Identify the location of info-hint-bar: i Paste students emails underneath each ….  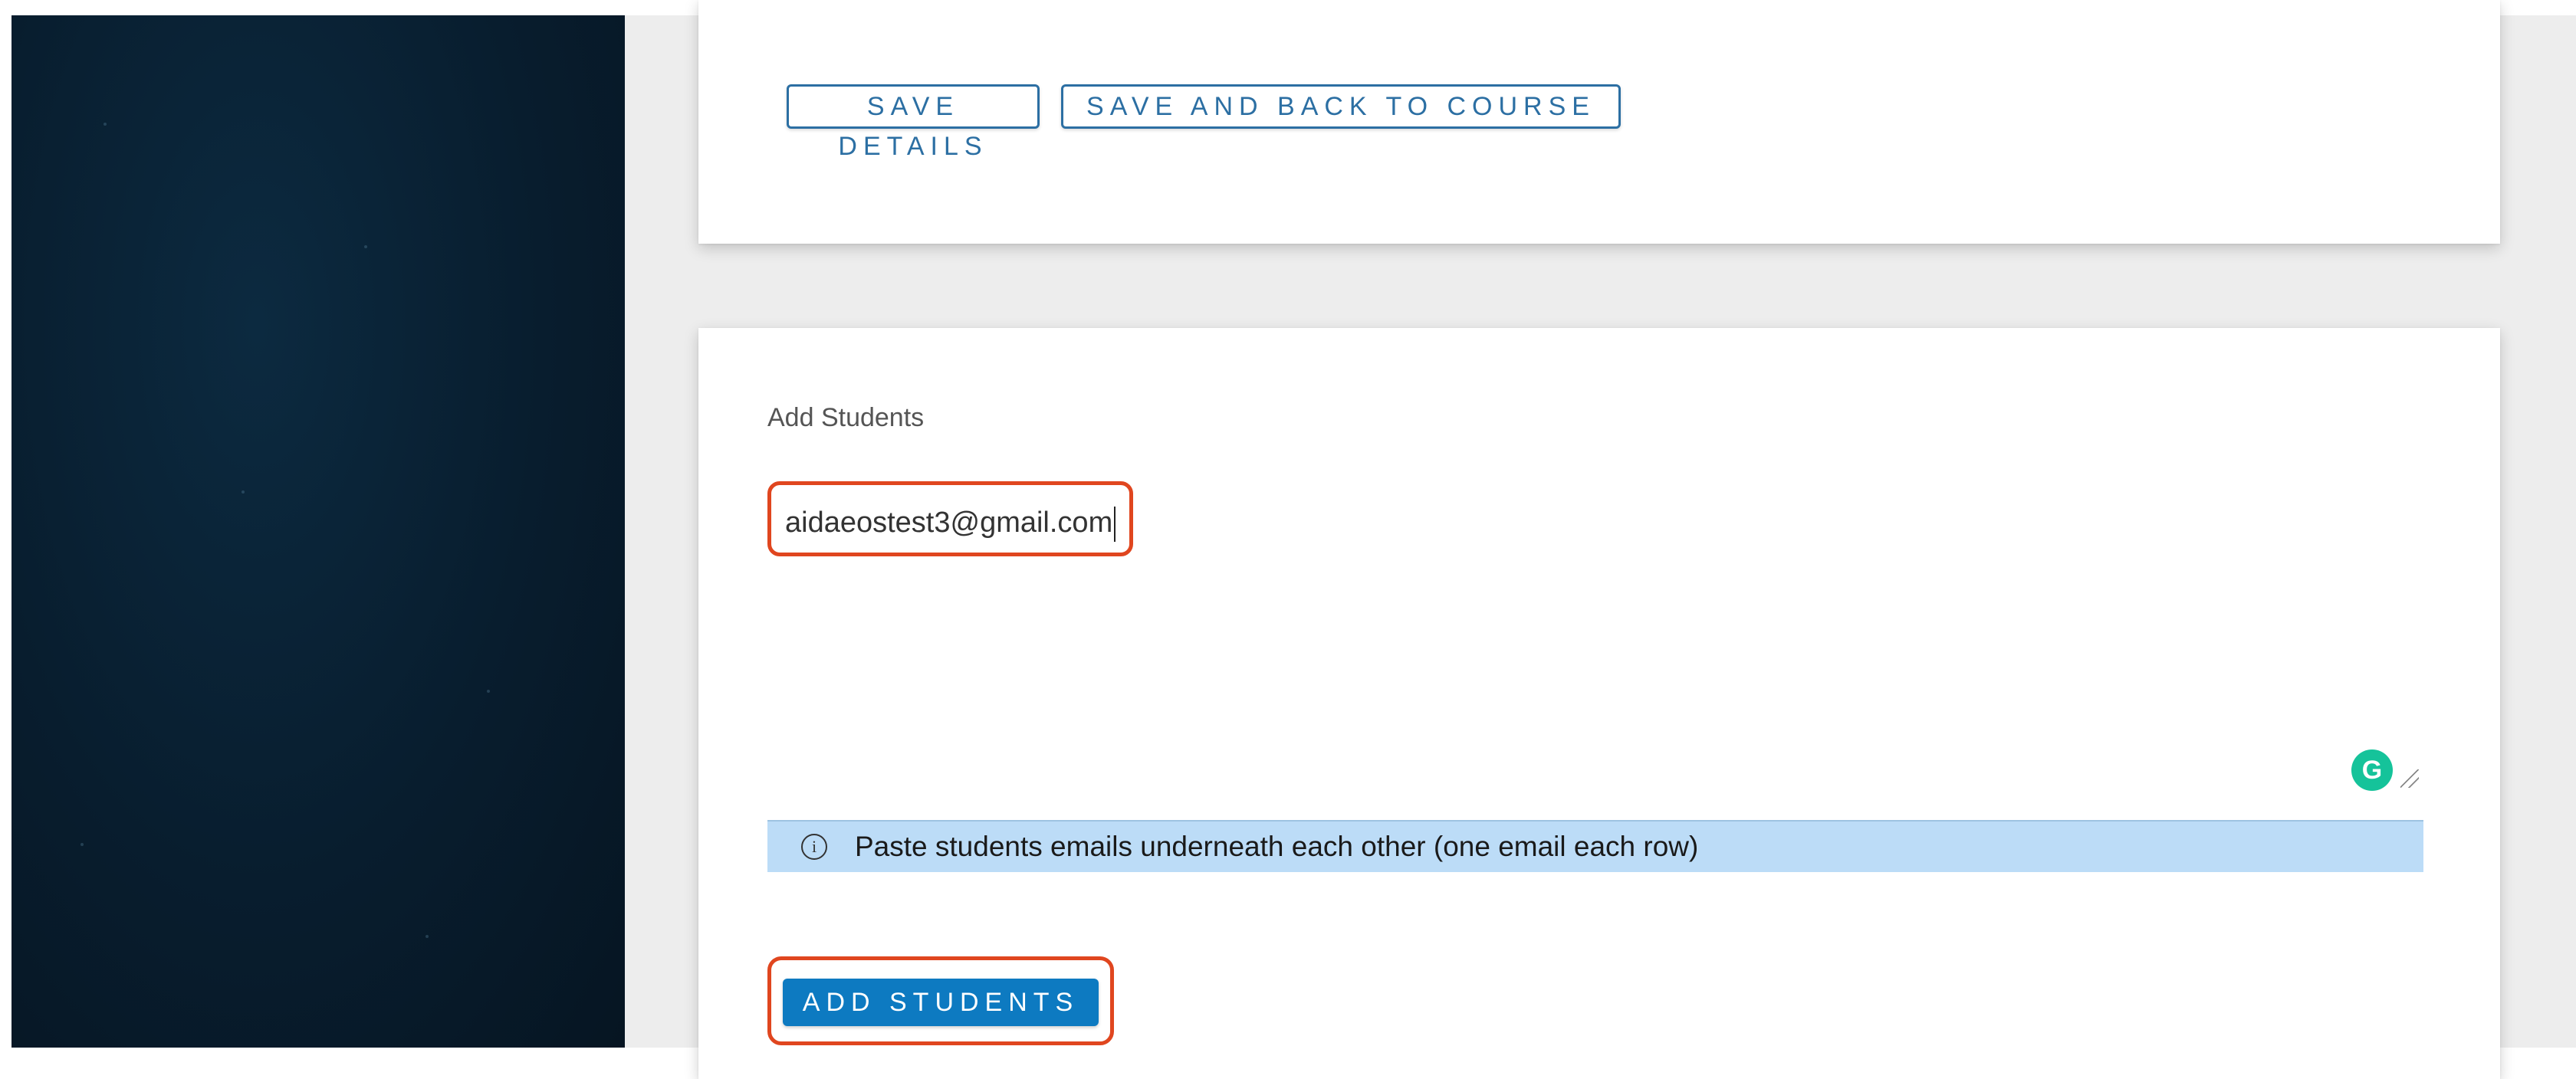
(1595, 846).